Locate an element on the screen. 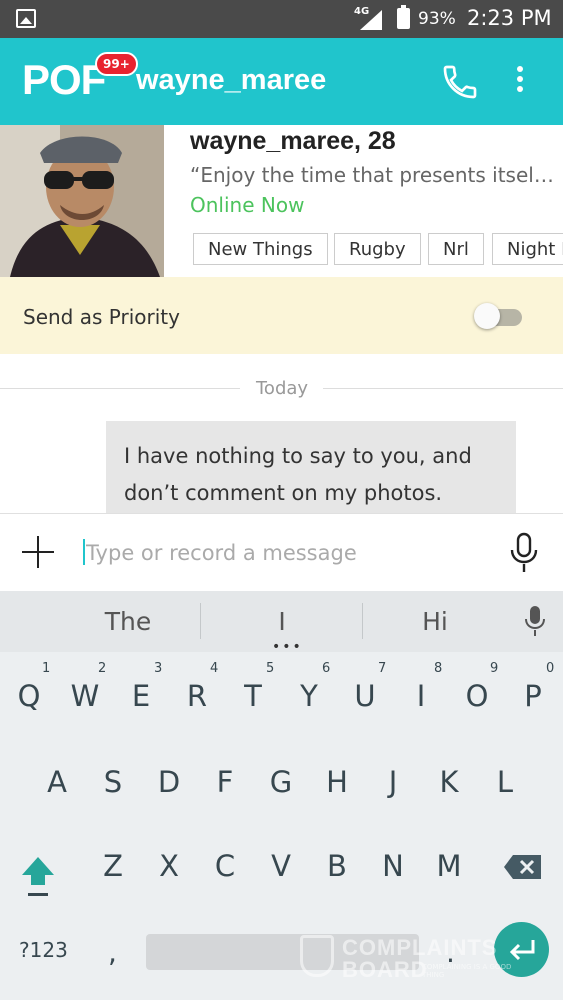  watermark-tagline: COMPLAINING IS A GOOD THING is located at coordinates (467, 971).